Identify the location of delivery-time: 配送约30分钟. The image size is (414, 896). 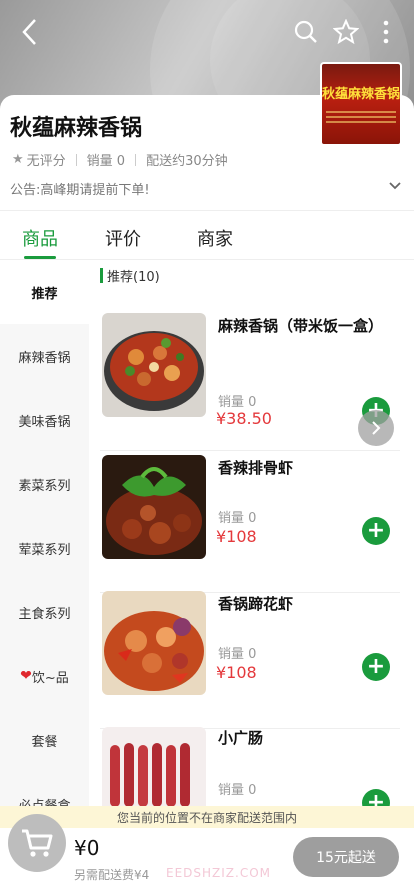
(187, 161).